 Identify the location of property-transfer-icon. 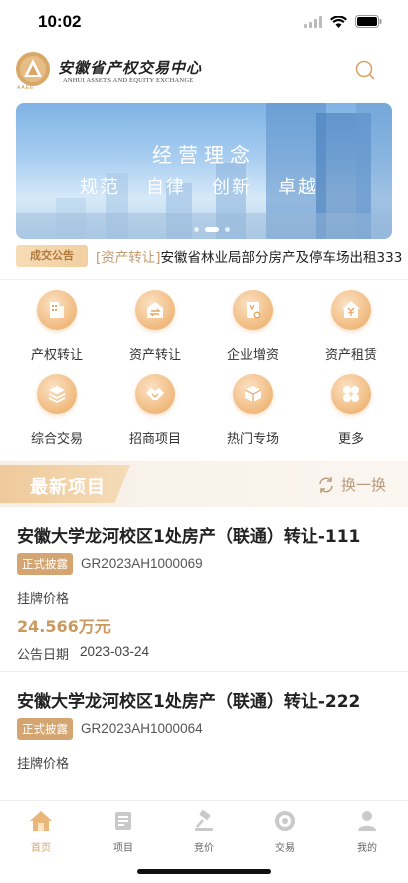
(57, 310).